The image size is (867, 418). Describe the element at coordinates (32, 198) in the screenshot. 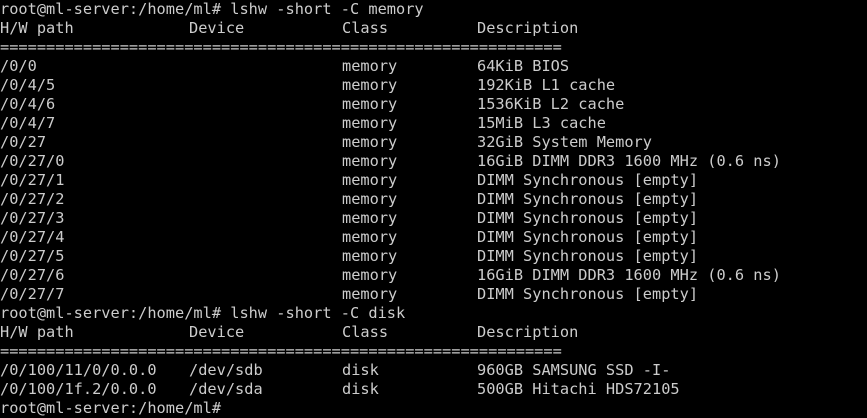

I see `hw-path-cell: /0/27/2` at that location.